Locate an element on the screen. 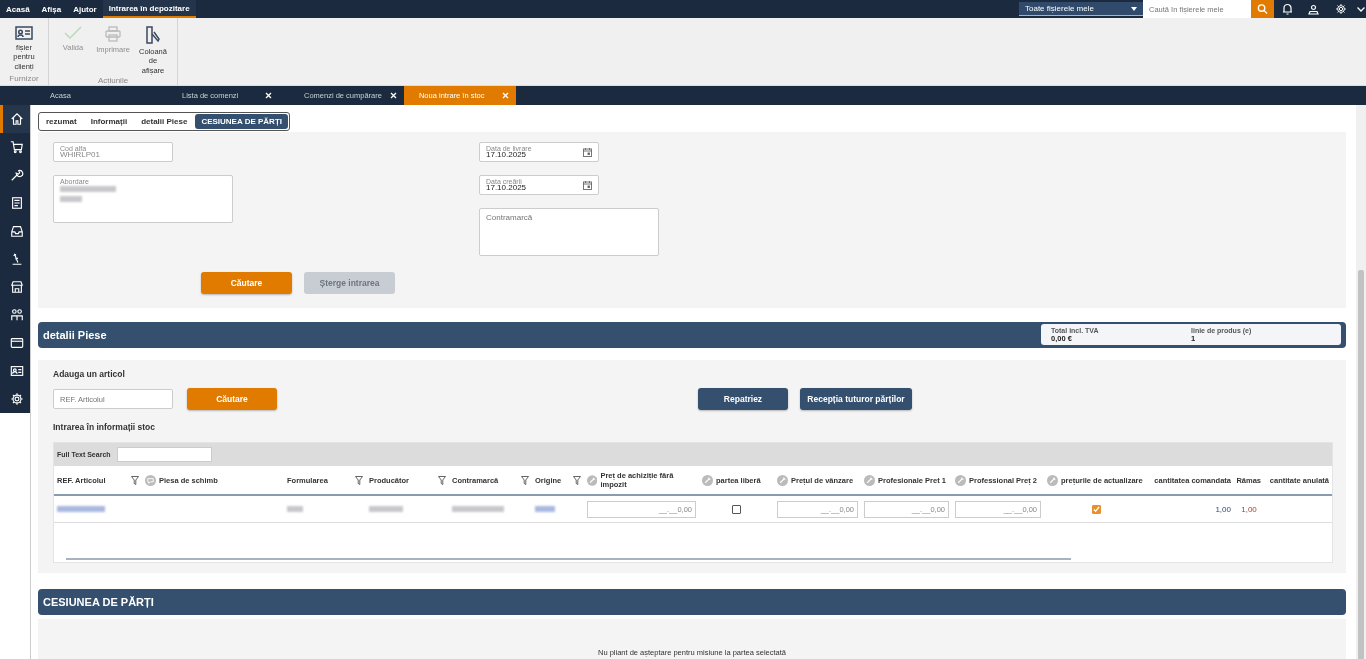 Image resolution: width=1366 pixels, height=659 pixels. subsection-title: Intrarea în informații stoc is located at coordinates (105, 427).